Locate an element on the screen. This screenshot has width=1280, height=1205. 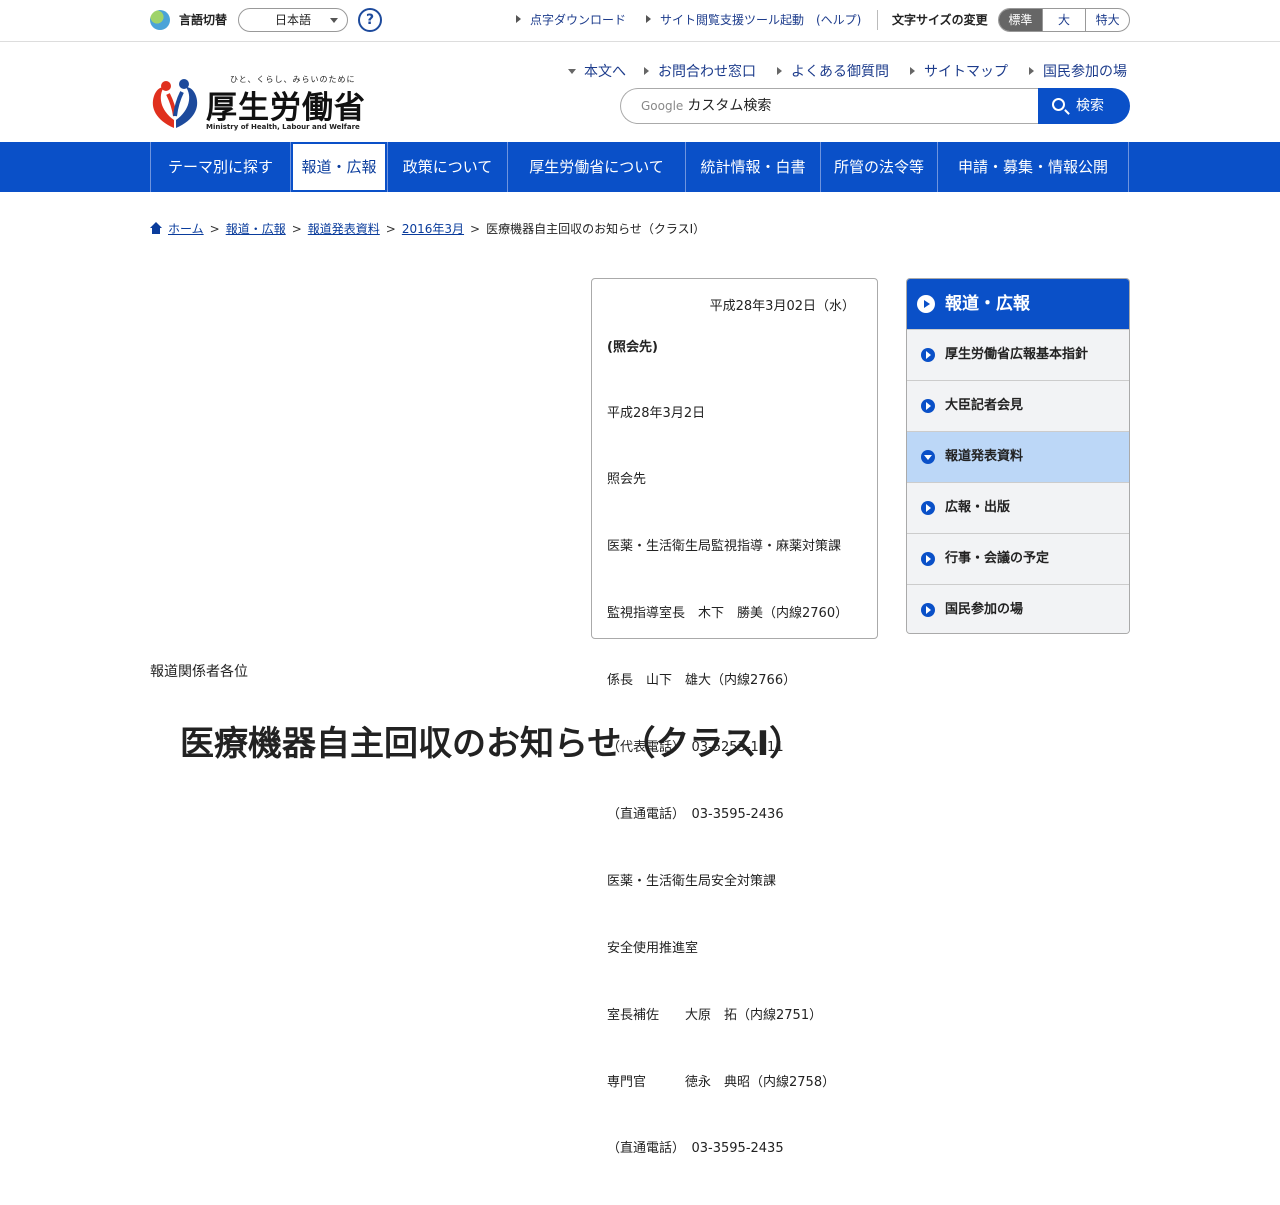
nav-about: 厚生労働省について is located at coordinates (596, 167).